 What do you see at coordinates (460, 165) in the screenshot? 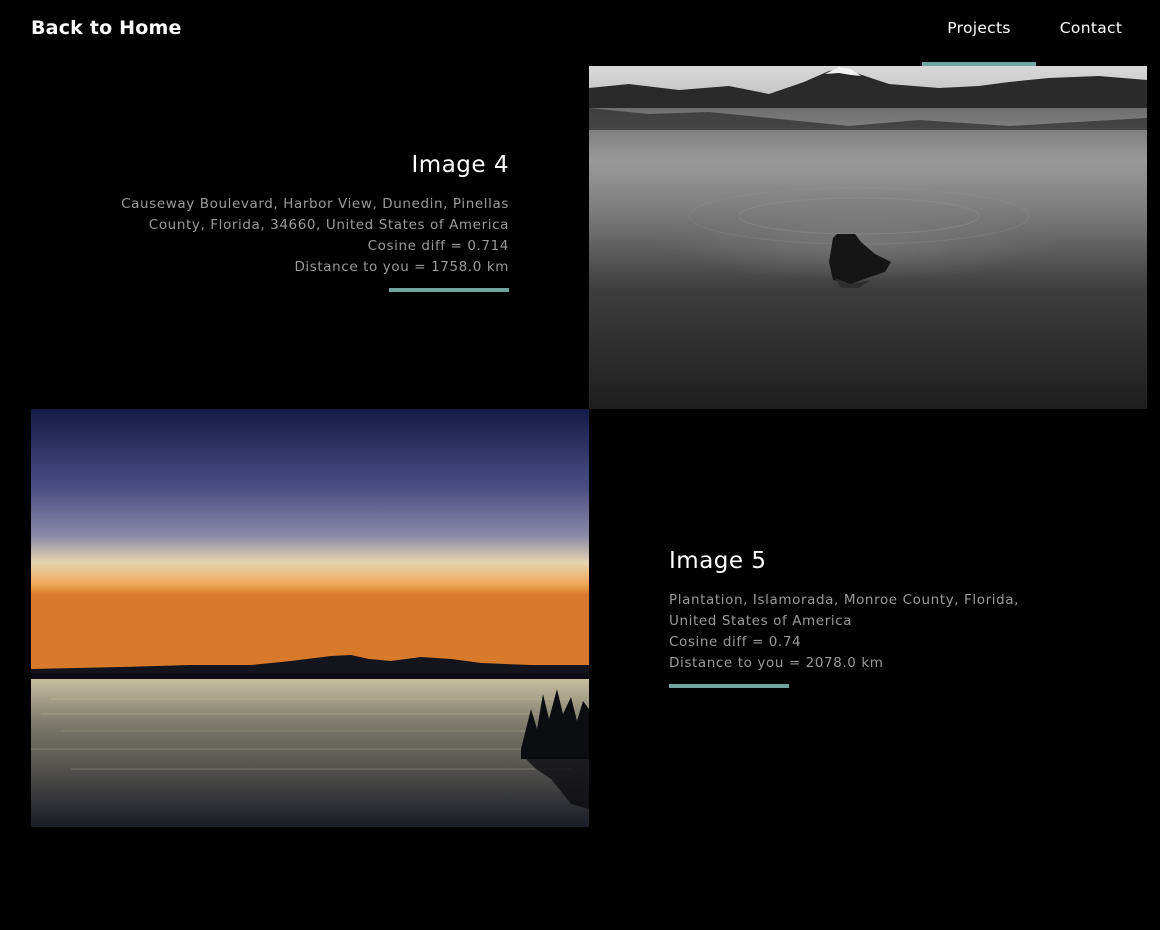
I see `image-4-title: Image 4` at bounding box center [460, 165].